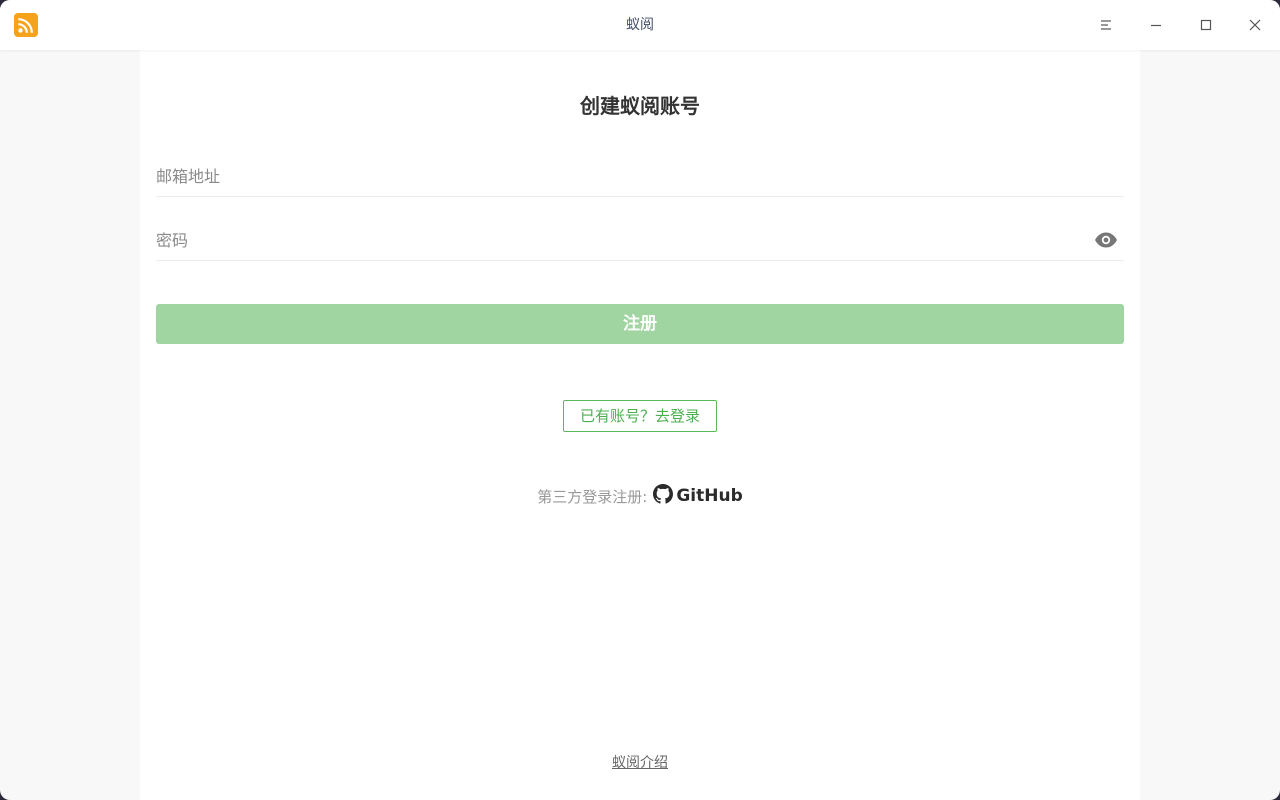 This screenshot has width=1280, height=800. Describe the element at coordinates (640, 324) in the screenshot. I see `register-button: 注册` at that location.